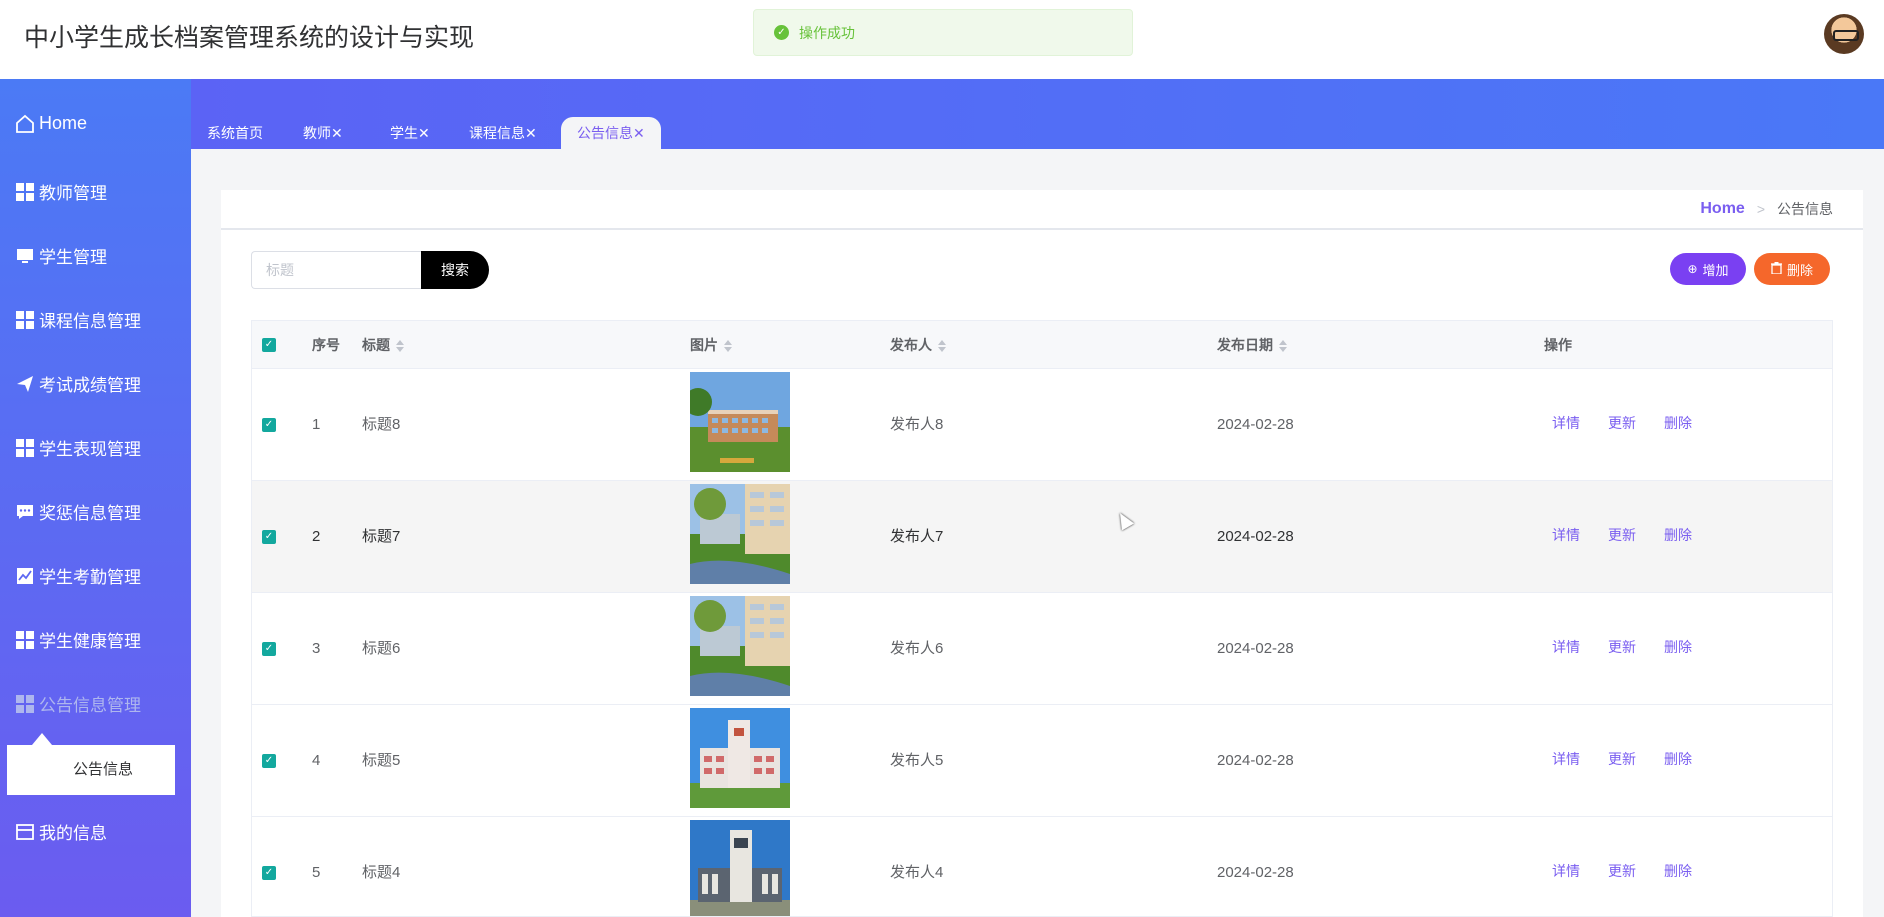 The width and height of the screenshot is (1884, 917). What do you see at coordinates (1042, 537) in the screenshot?
I see `table-row: ✓ 2 标题7 发布人7 2024-02-28 详情 更新 删除` at bounding box center [1042, 537].